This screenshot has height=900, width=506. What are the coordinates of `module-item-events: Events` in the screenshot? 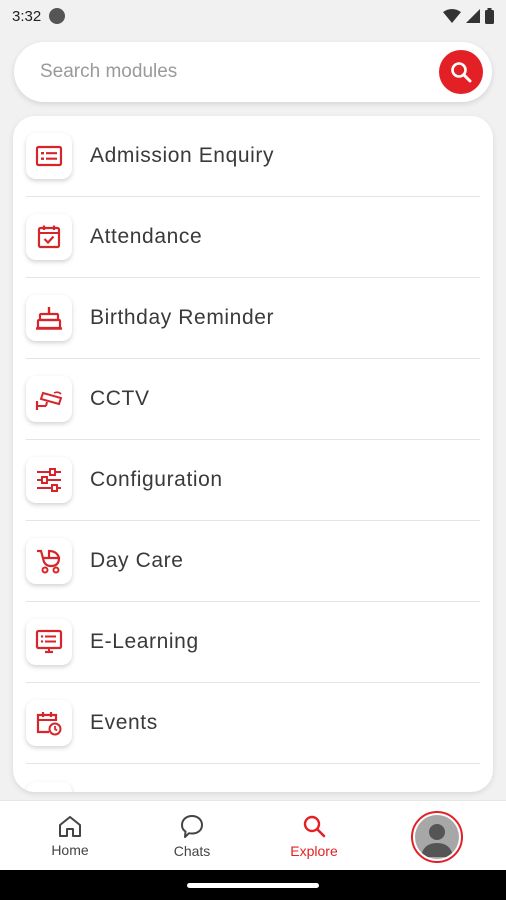 It's located at (253, 723).